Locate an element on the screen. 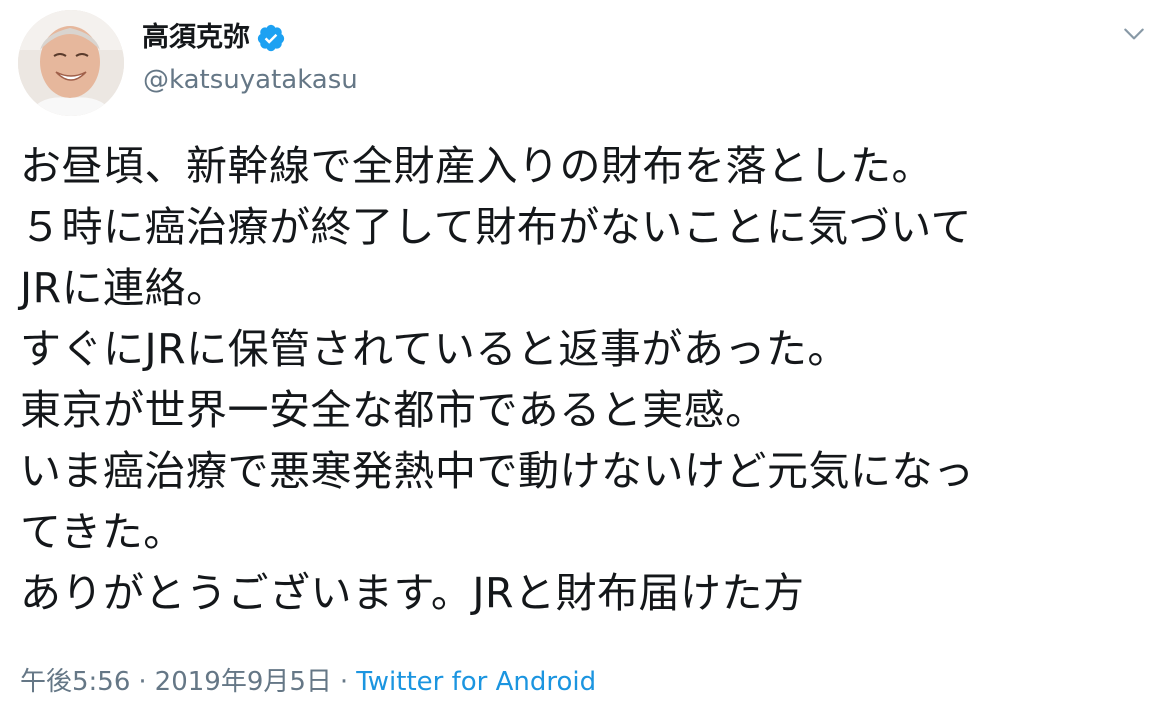 The width and height of the screenshot is (1164, 715). display-name: 高須克弥 is located at coordinates (214, 38).